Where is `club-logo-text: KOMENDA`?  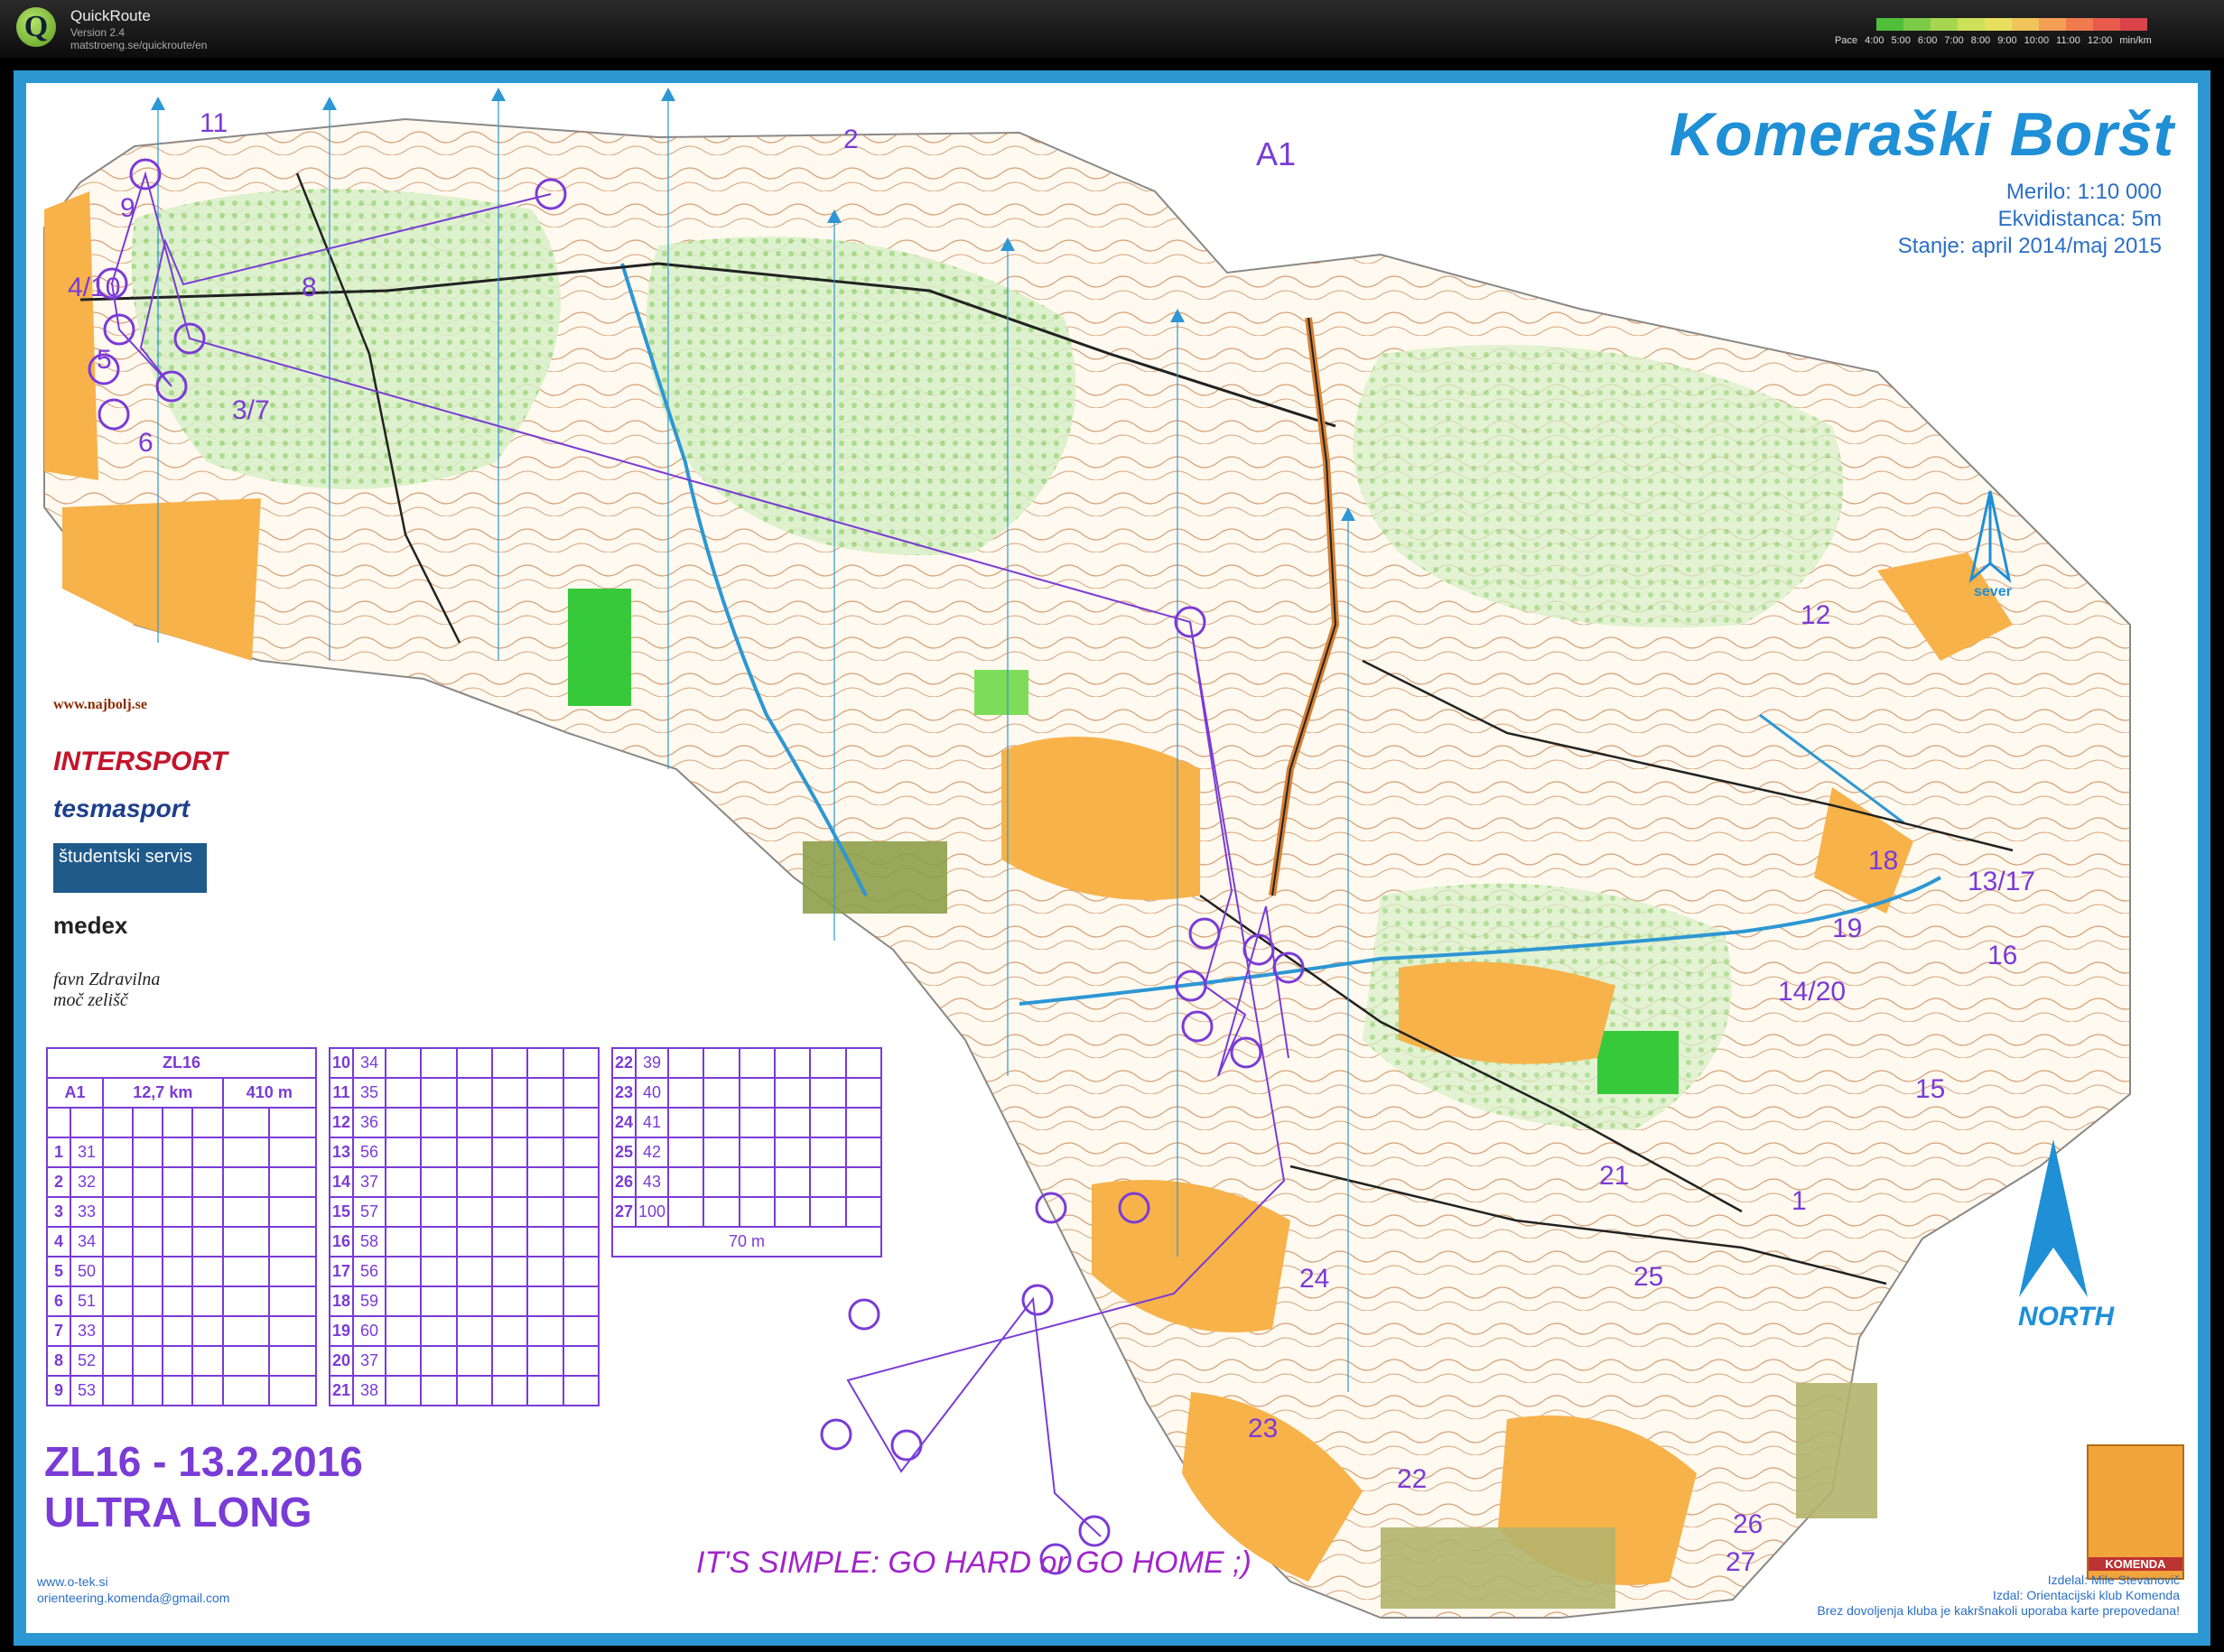 club-logo-text: KOMENDA is located at coordinates (2135, 1564).